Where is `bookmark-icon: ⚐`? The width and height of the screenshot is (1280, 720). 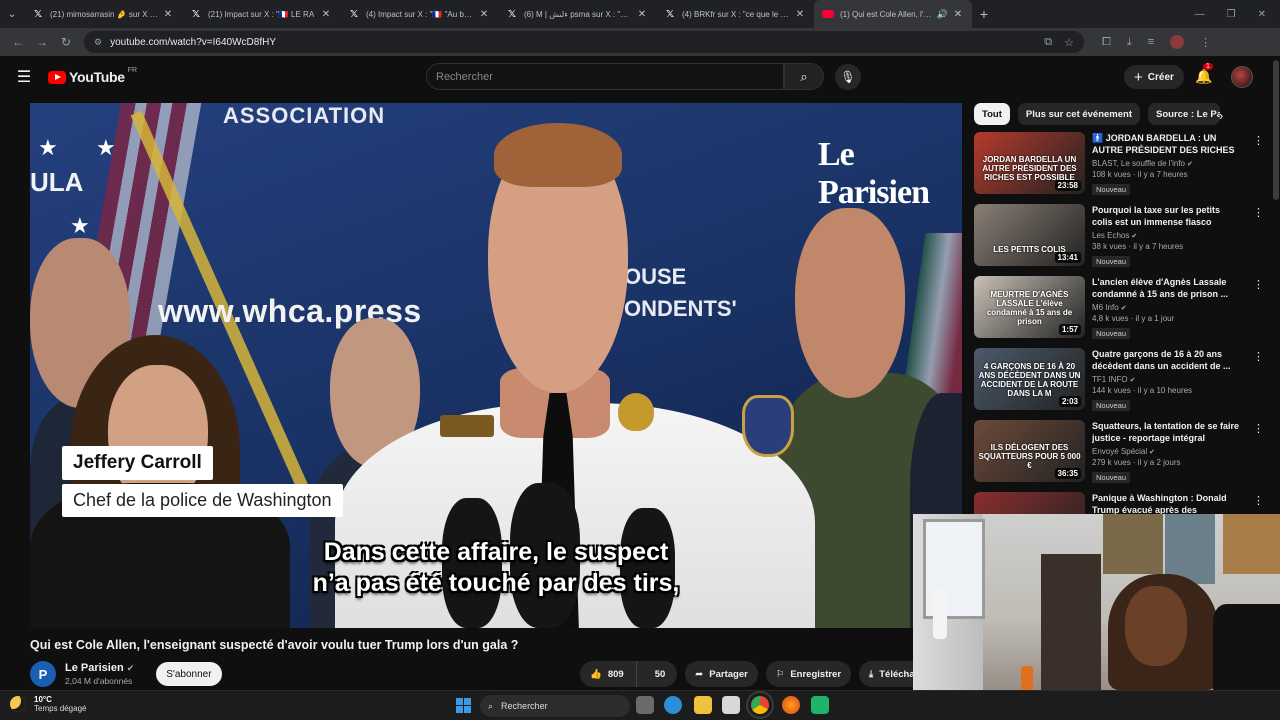
bookmark-icon: ⚐ is located at coordinates (780, 674).